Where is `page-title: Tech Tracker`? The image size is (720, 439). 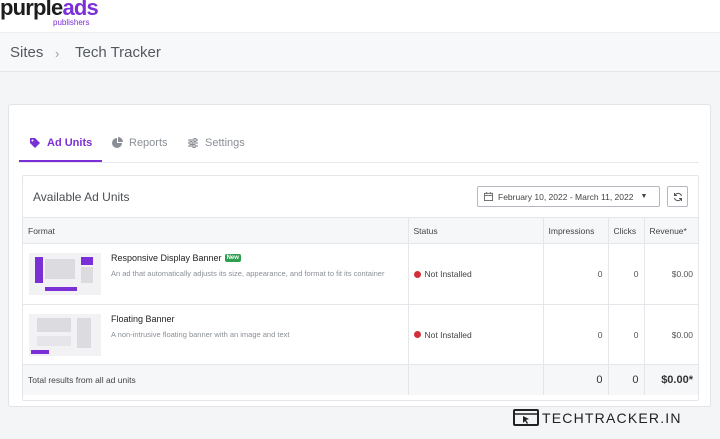 page-title: Tech Tracker is located at coordinates (118, 52).